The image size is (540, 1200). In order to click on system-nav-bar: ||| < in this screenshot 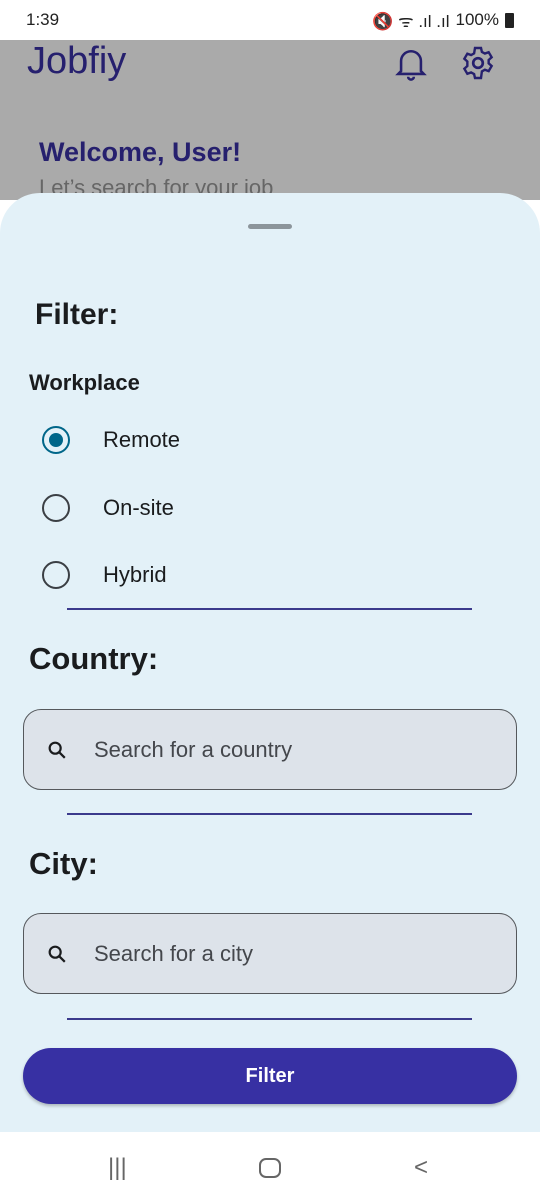, I will do `click(270, 1166)`.